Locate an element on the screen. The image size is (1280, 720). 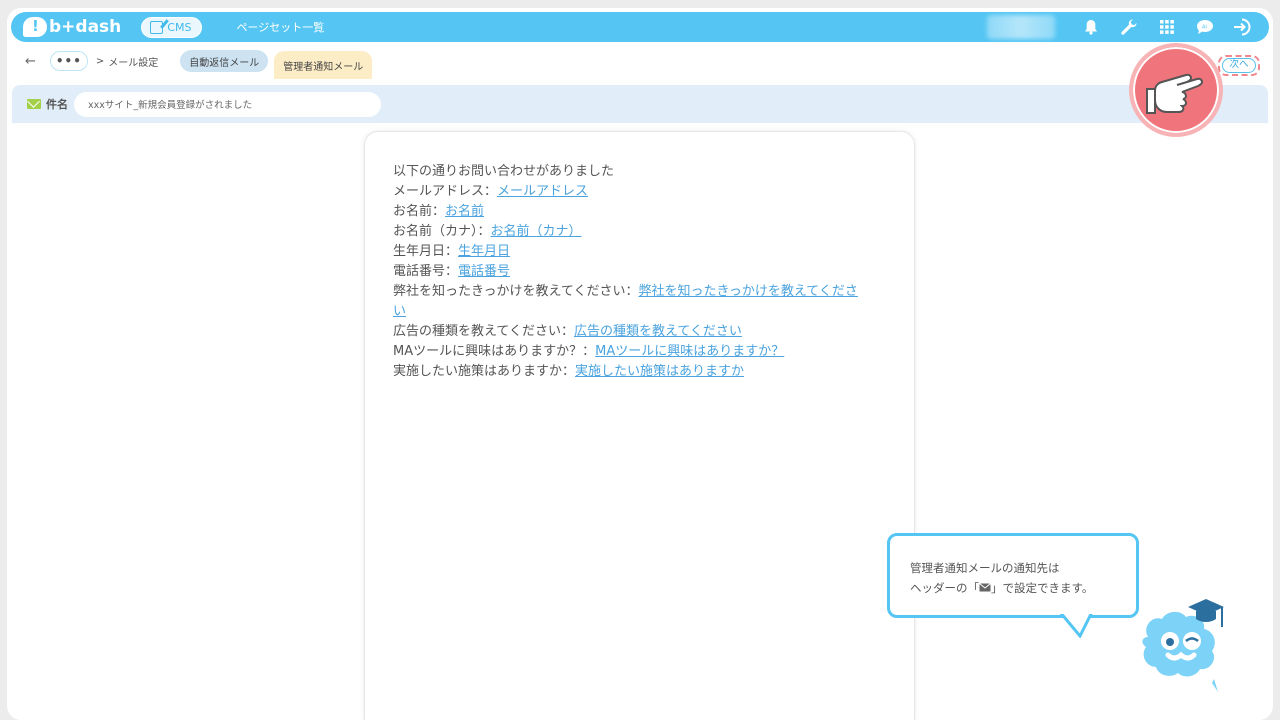
breadcrumb: ← ••• > メール設定 自動返信メール 管理者通知メール 次へ is located at coordinates (640, 62).